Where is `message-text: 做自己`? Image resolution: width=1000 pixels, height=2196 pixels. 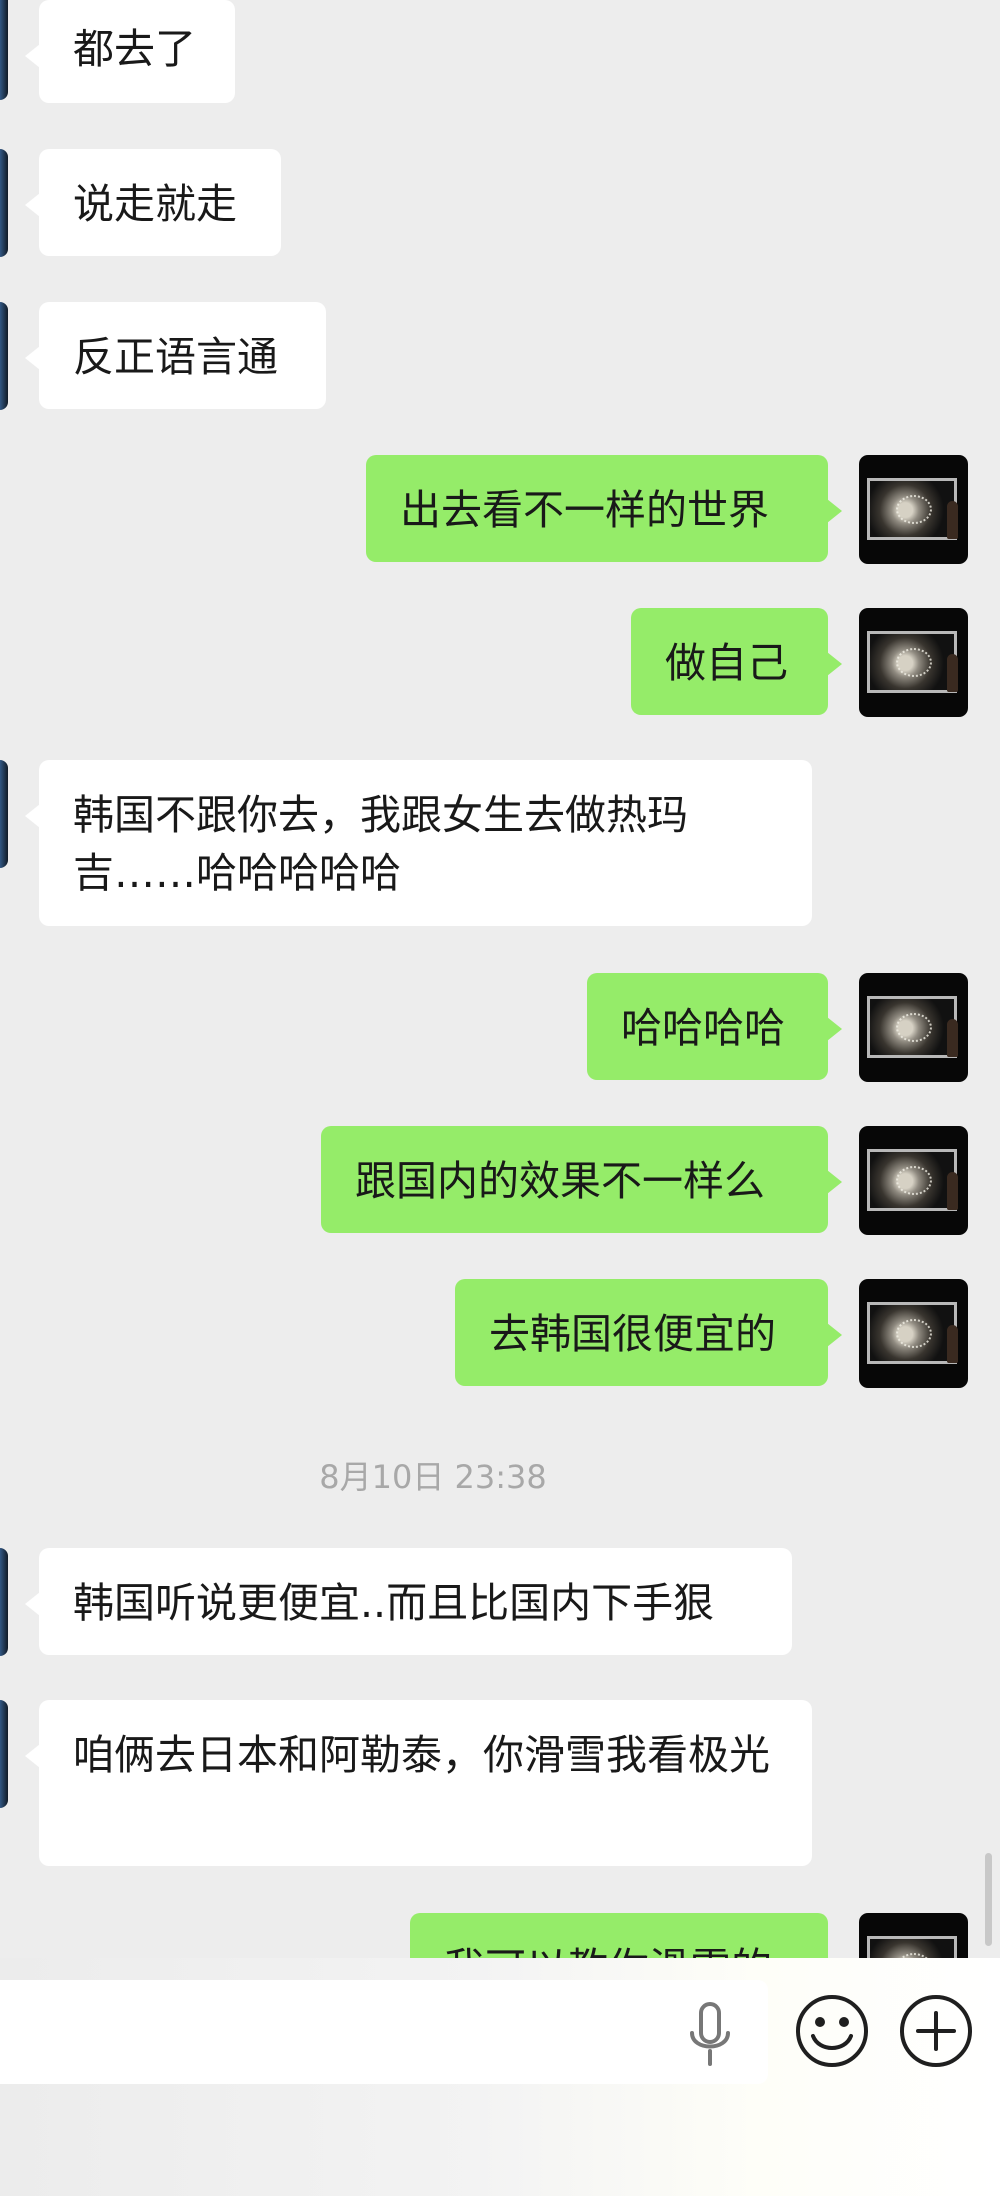
message-text: 做自己 is located at coordinates (726, 663).